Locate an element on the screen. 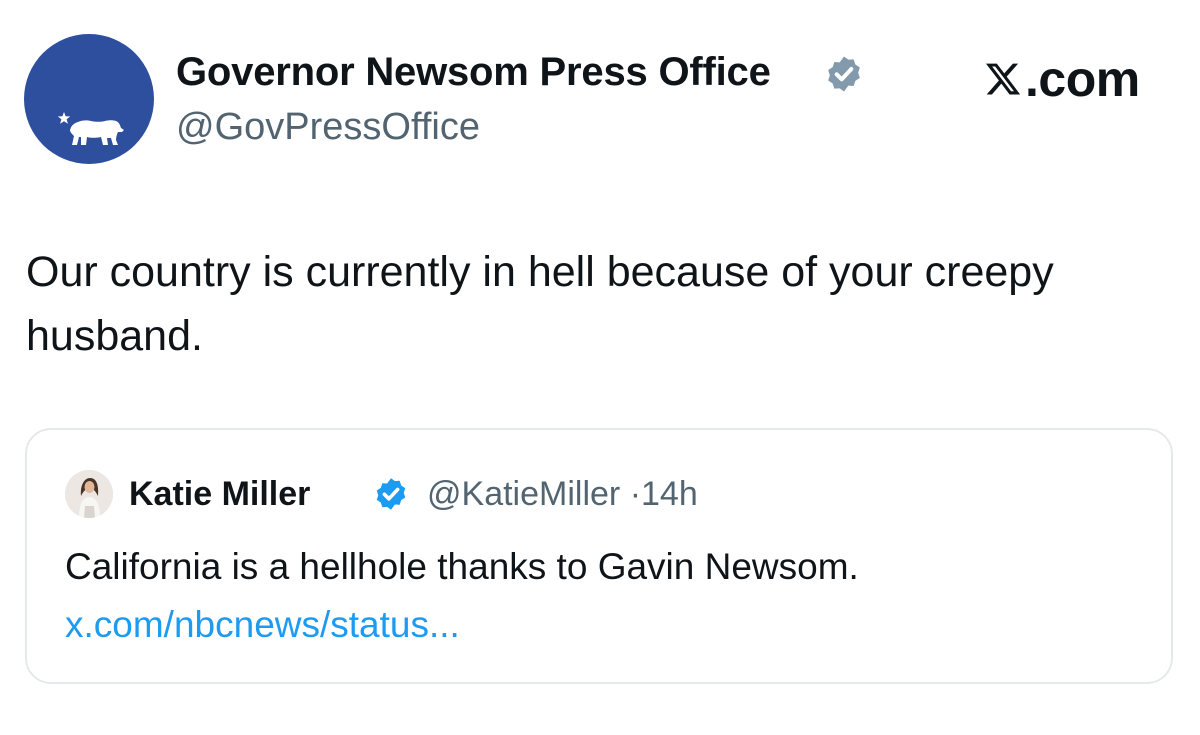  site-brand: .com is located at coordinates (1062, 79).